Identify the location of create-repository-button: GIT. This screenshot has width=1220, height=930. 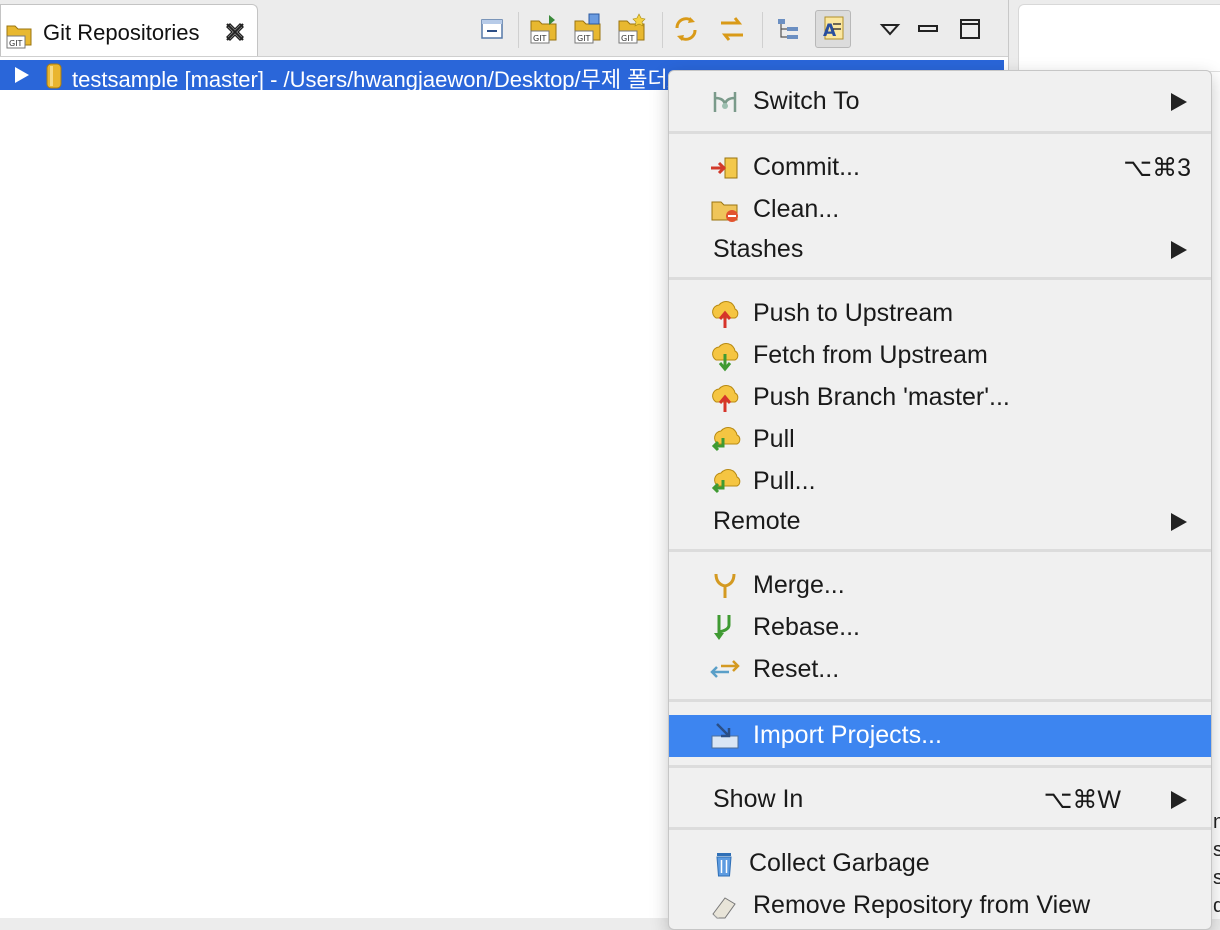
(632, 29).